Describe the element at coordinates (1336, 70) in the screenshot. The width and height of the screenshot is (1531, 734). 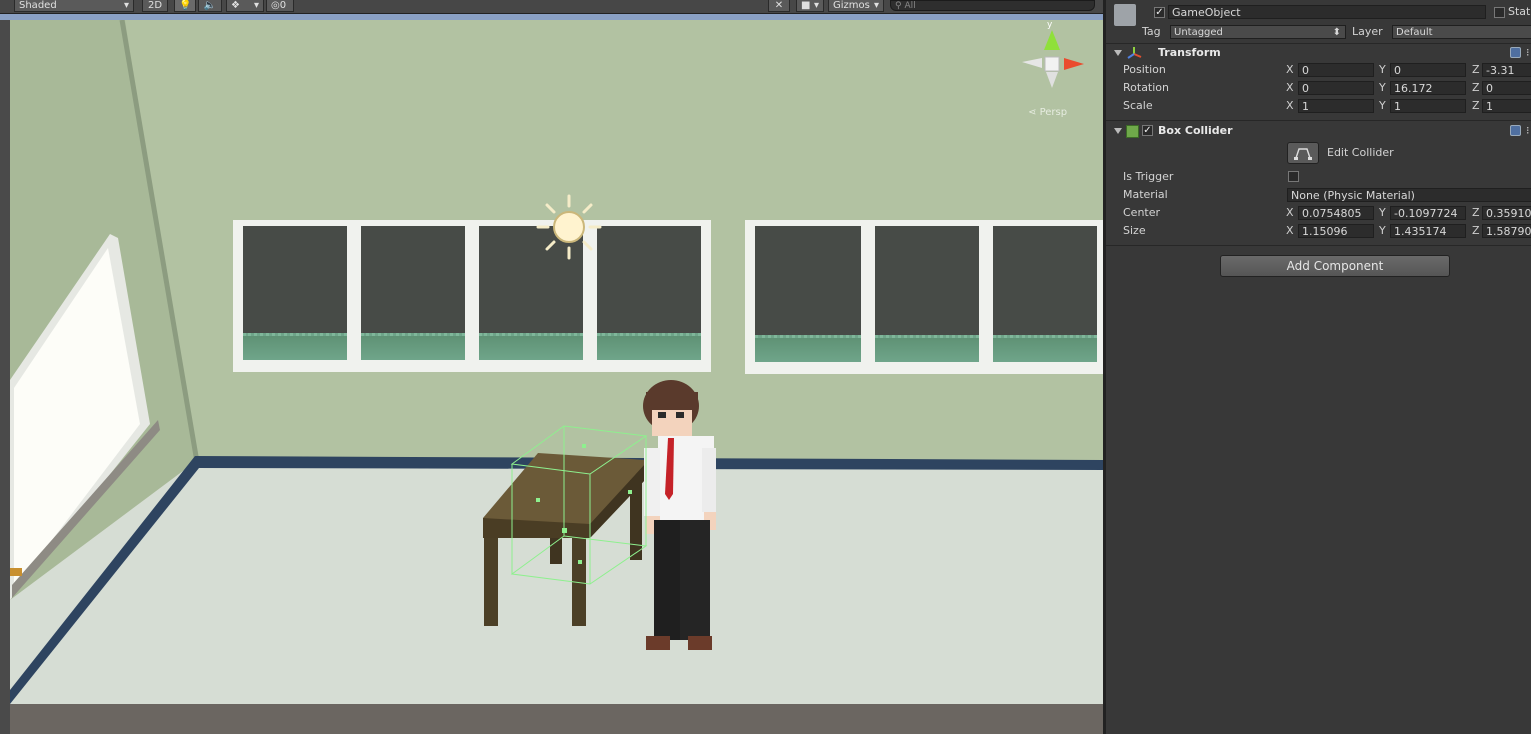
I see `position-x-field: 0` at that location.